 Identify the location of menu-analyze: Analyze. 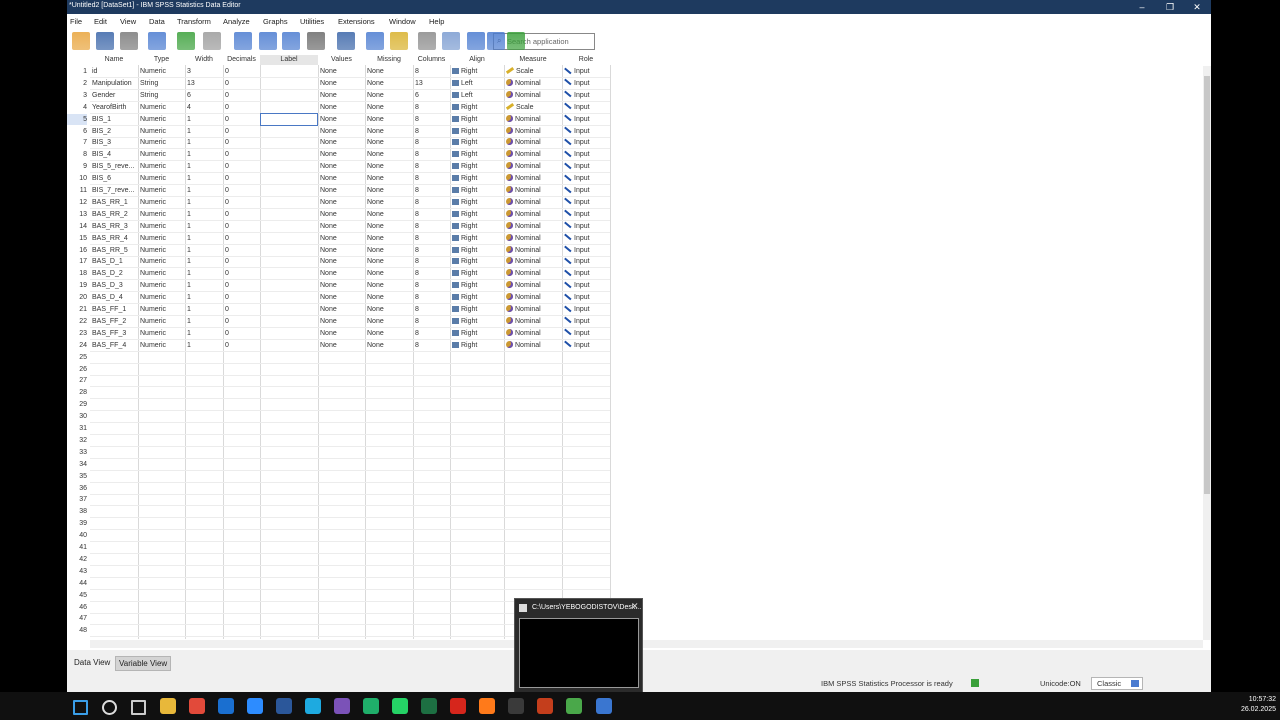
(236, 21).